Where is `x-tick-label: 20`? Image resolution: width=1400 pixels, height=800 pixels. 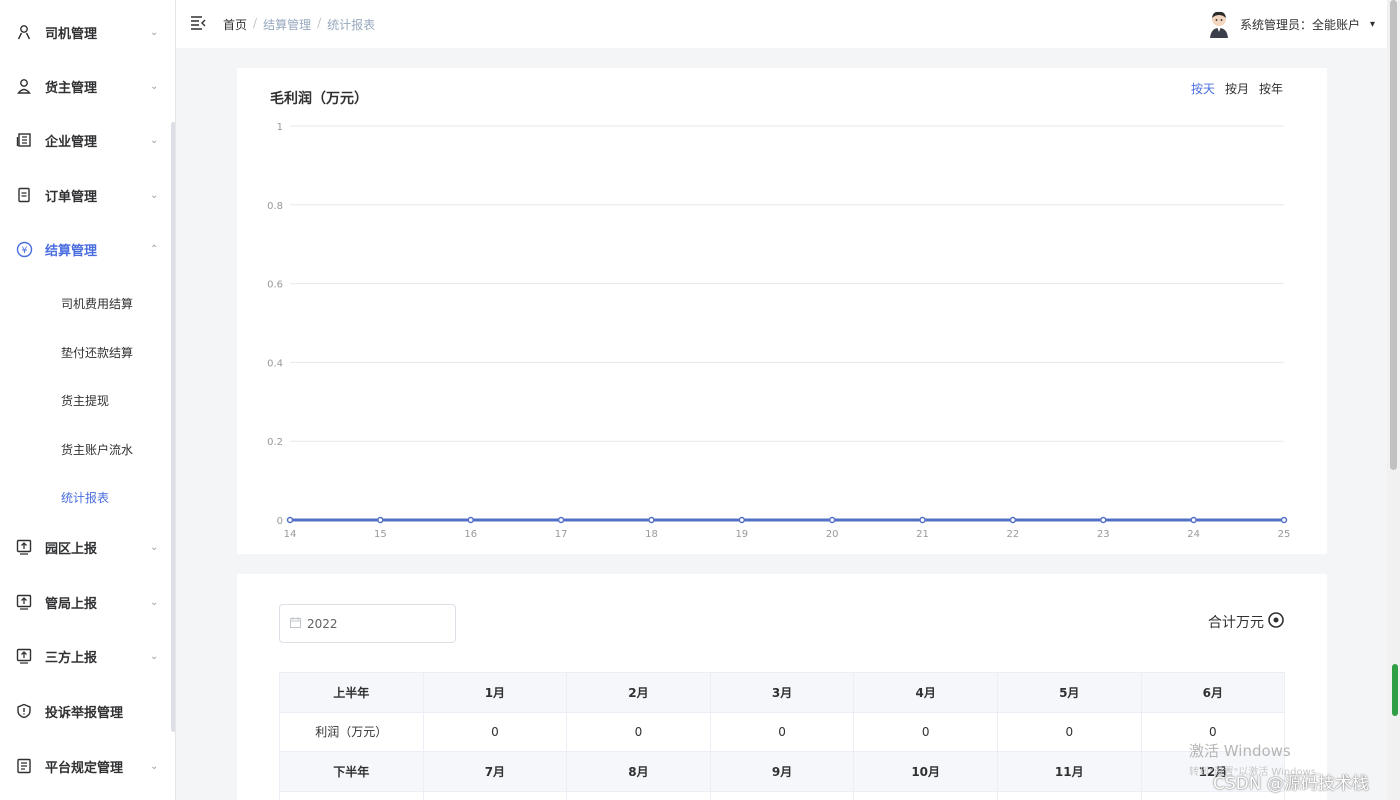 x-tick-label: 20 is located at coordinates (832, 534).